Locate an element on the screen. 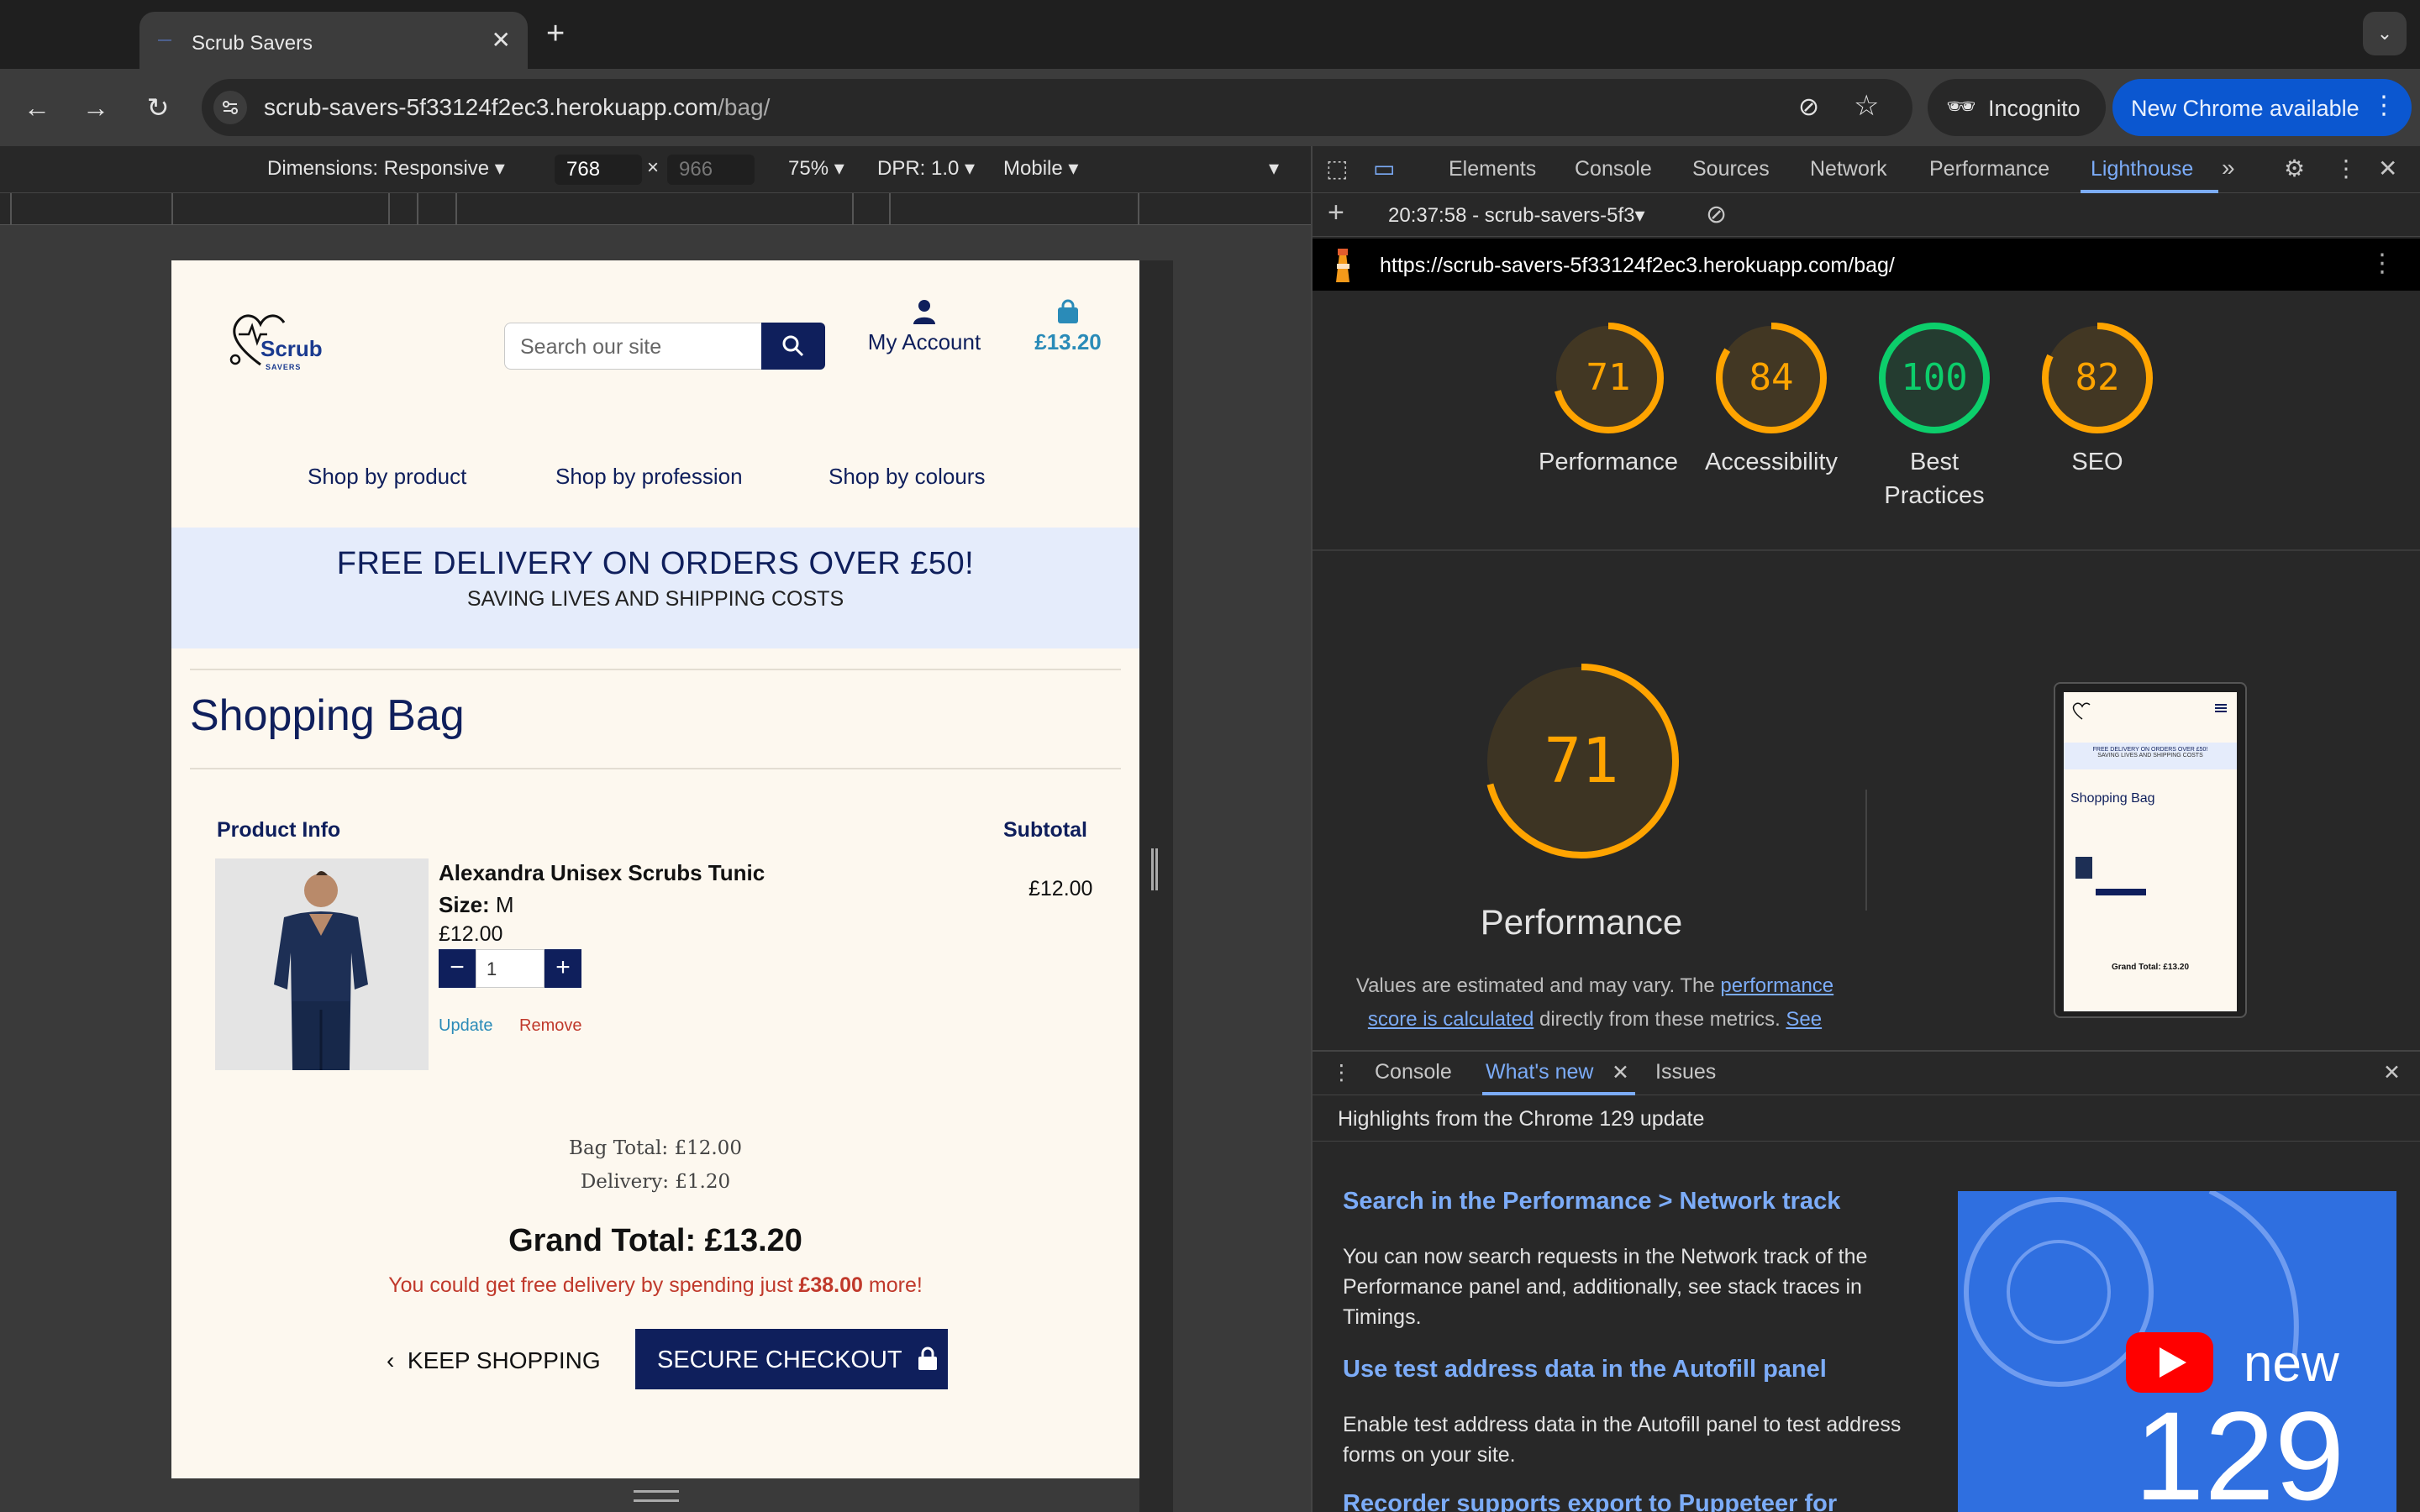 The width and height of the screenshot is (2420, 1512). report-select: 20:37:58 - scrub-savers-5f3▾ is located at coordinates (1516, 215).